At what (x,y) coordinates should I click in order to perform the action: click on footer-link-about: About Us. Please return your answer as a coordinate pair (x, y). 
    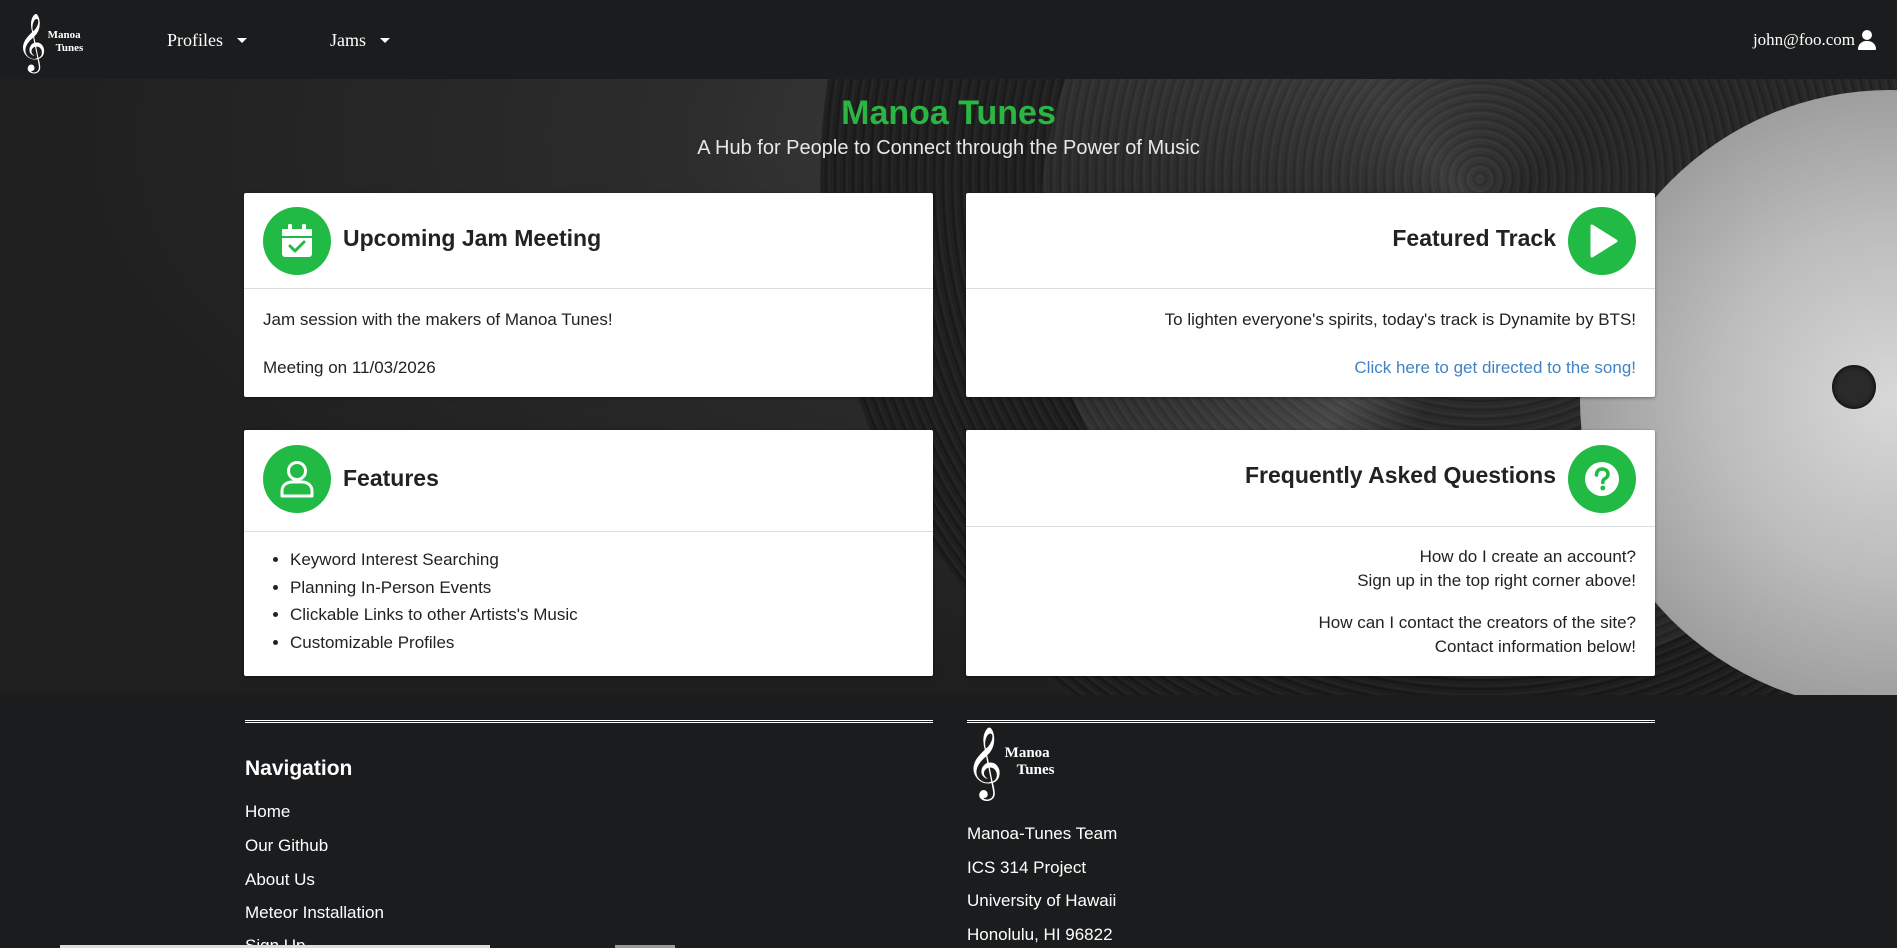
    Looking at the image, I should click on (280, 880).